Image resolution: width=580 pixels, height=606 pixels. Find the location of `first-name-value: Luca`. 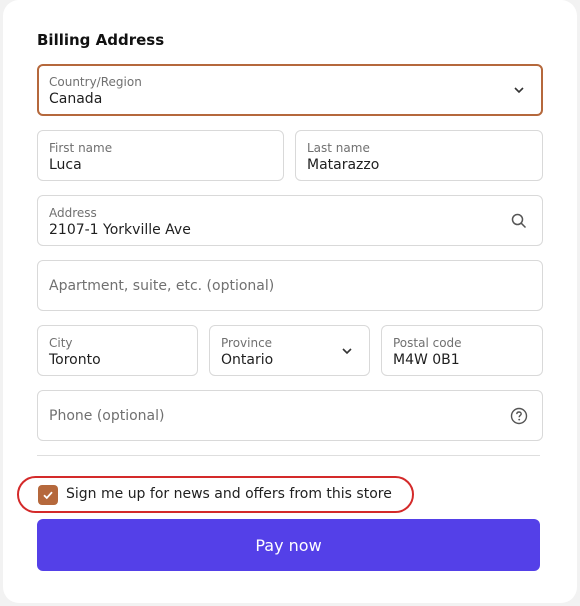

first-name-value: Luca is located at coordinates (65, 165).